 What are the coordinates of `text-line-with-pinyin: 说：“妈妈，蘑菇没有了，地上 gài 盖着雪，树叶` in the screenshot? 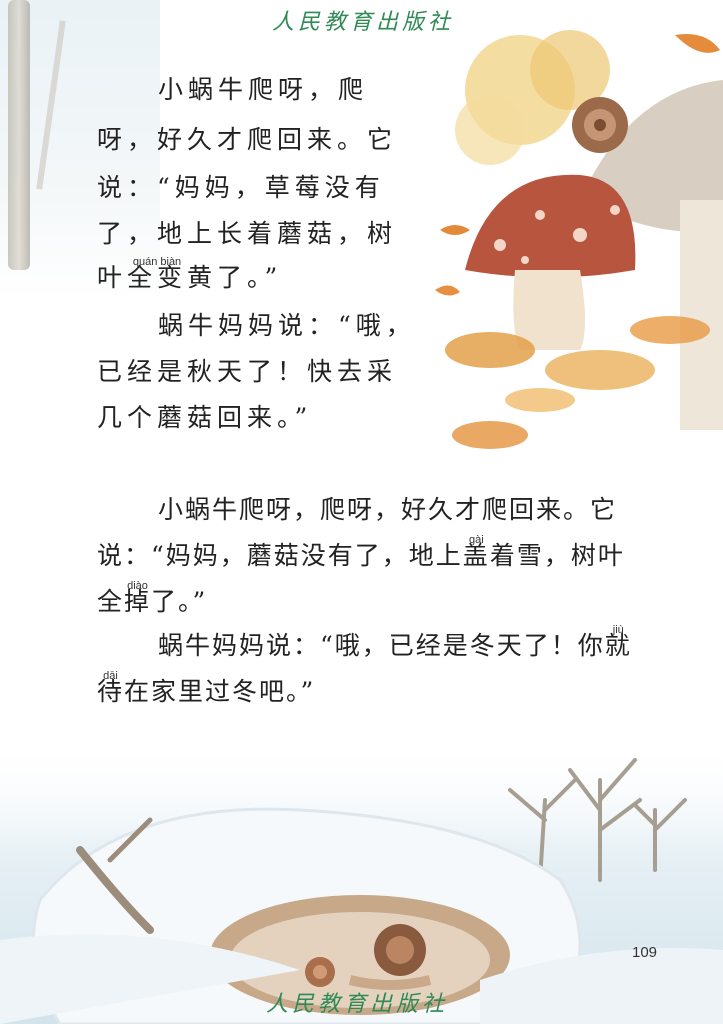 It's located at (361, 553).